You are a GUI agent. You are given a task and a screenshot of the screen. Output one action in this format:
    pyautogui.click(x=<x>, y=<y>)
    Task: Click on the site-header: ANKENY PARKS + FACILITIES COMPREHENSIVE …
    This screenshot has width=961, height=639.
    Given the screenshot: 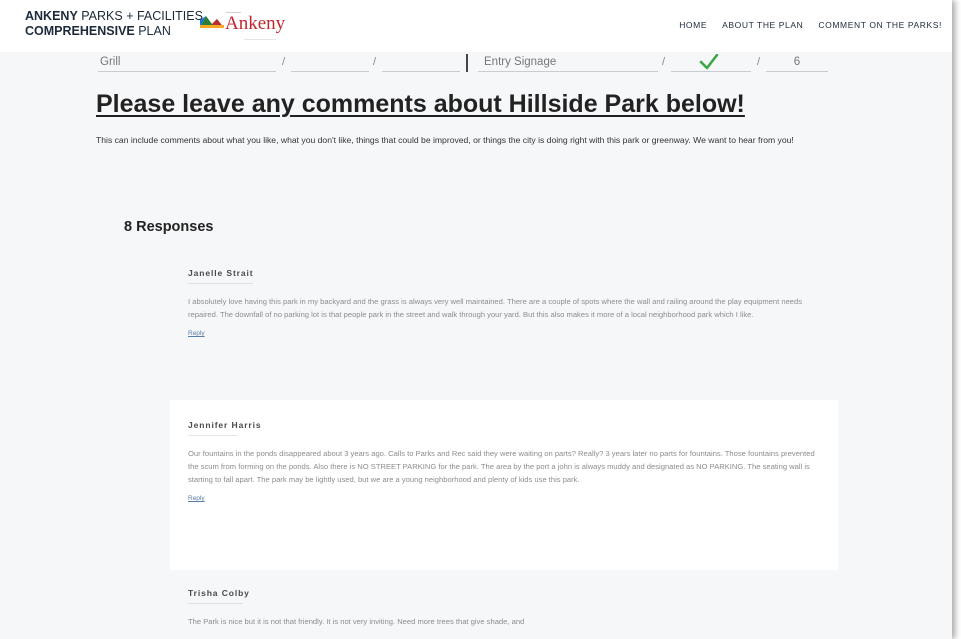 What is the action you would take?
    pyautogui.click(x=476, y=26)
    